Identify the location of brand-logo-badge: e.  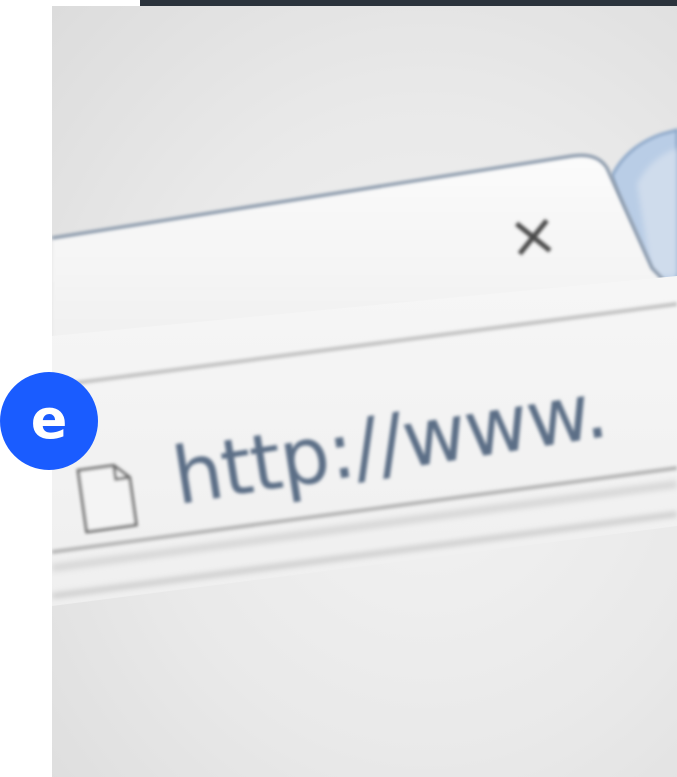
(49, 421).